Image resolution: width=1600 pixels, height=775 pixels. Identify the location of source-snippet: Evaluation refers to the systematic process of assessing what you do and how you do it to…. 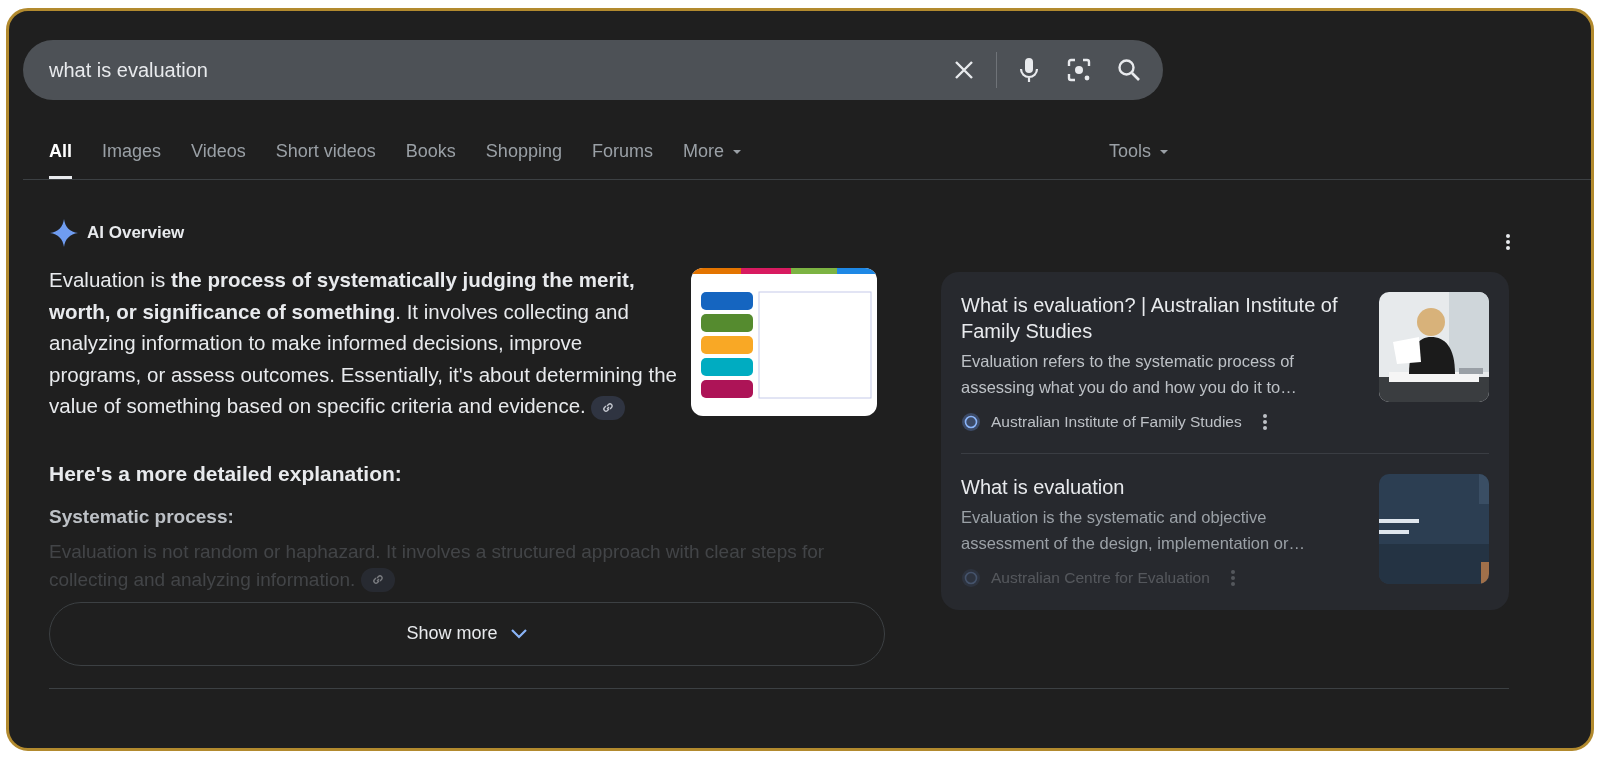
(1129, 374).